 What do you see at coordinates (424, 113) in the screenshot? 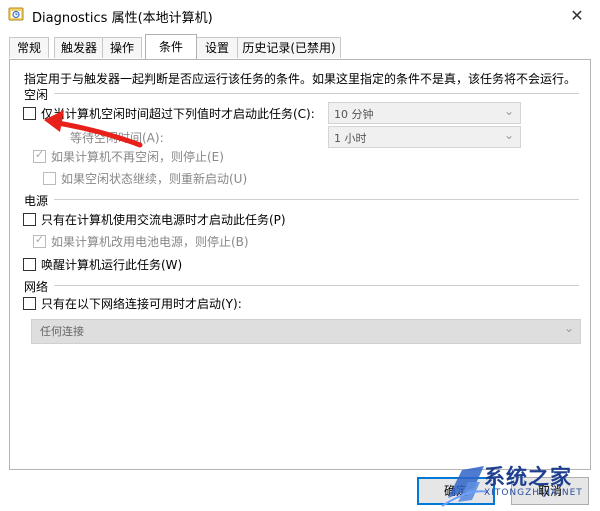
I see `idle-duration-select: 10 分钟 ⌄` at bounding box center [424, 113].